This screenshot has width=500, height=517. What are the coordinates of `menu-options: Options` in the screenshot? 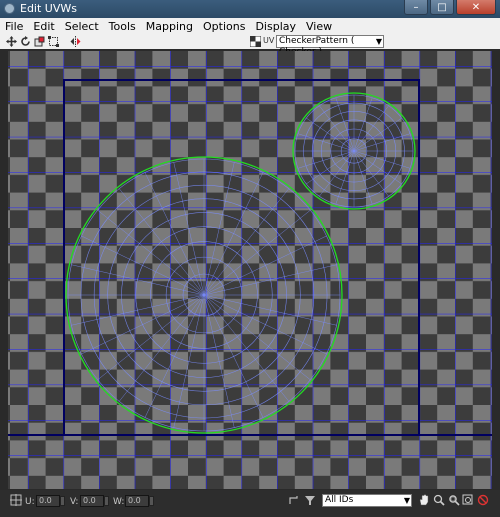 It's located at (224, 26).